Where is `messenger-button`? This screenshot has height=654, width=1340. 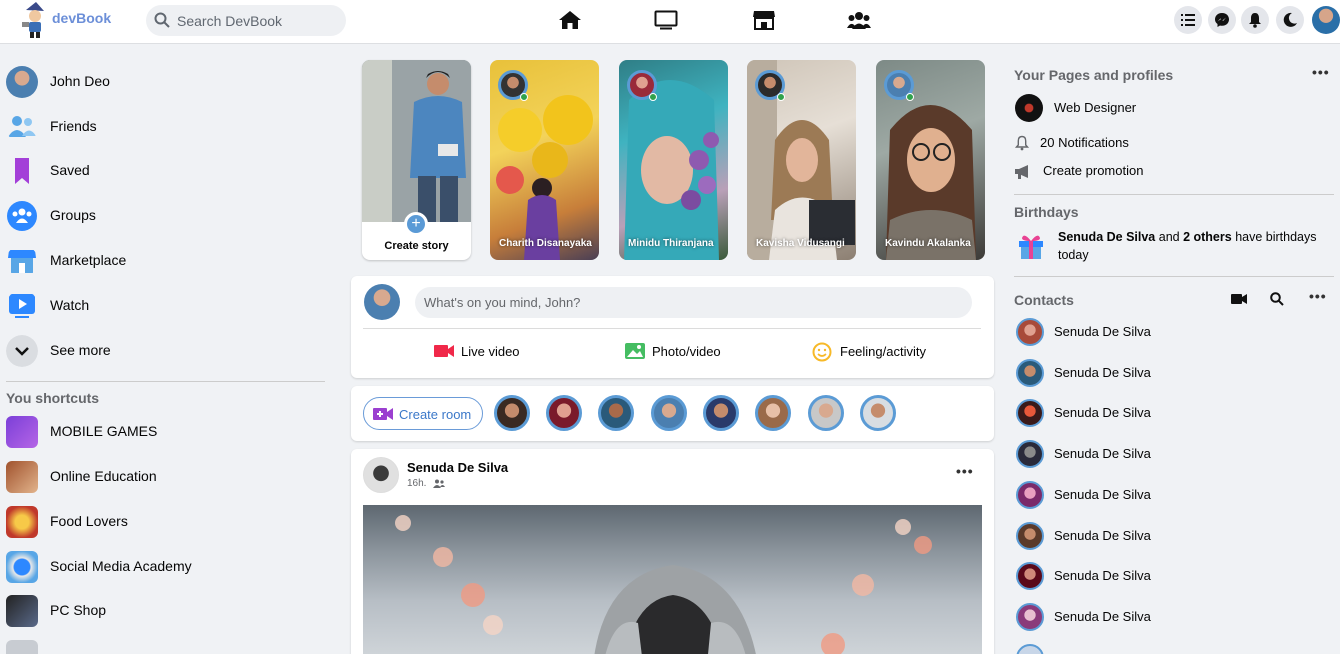 messenger-button is located at coordinates (1222, 20).